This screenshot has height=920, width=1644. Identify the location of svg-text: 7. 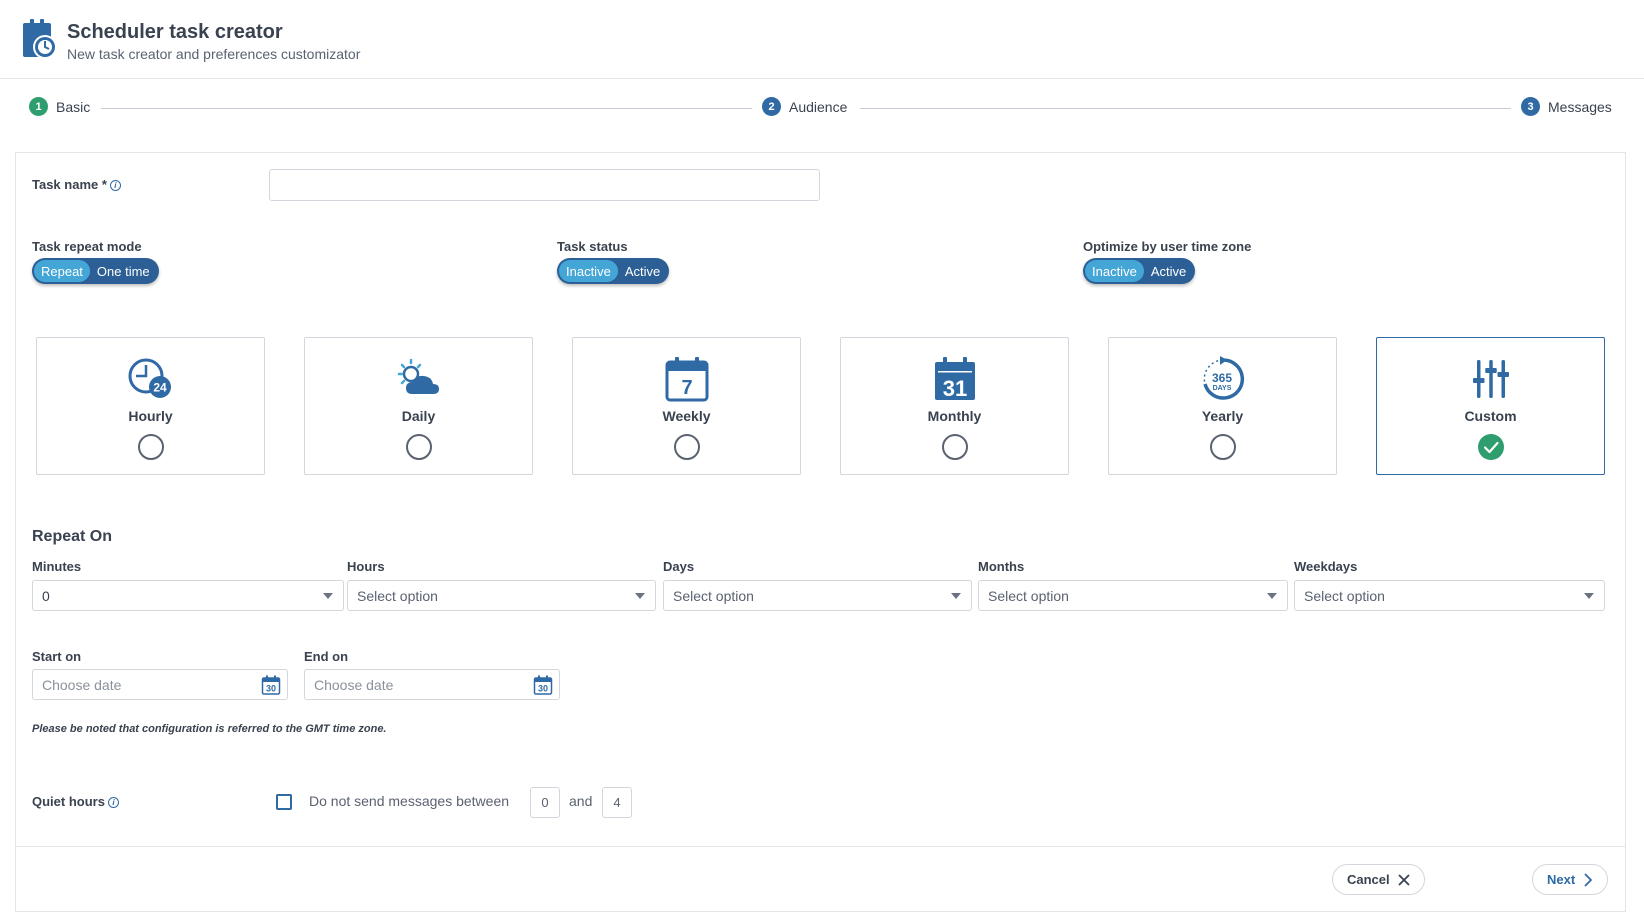
(686, 388).